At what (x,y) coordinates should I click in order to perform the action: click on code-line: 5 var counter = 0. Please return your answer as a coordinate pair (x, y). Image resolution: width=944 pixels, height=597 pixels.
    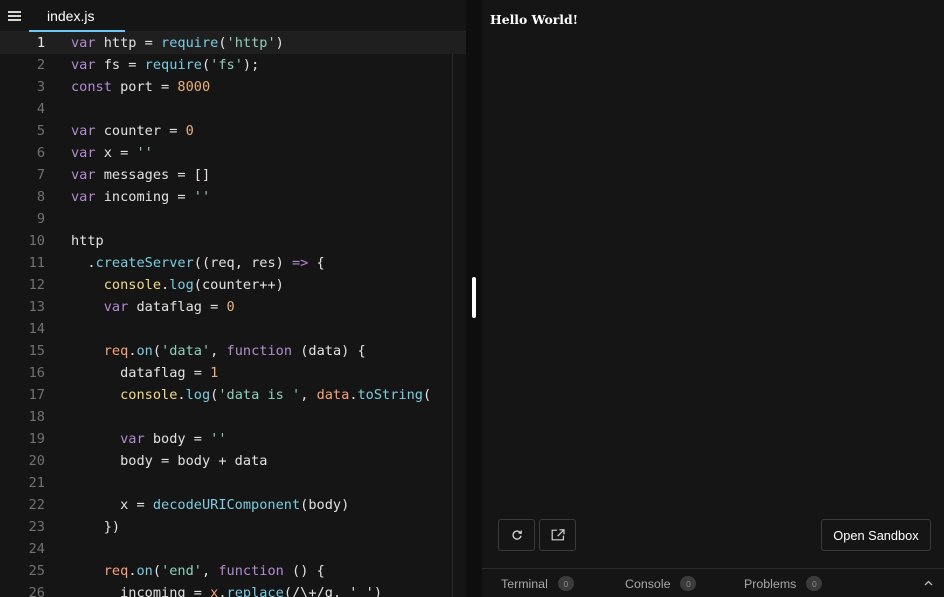
    Looking at the image, I should click on (233, 131).